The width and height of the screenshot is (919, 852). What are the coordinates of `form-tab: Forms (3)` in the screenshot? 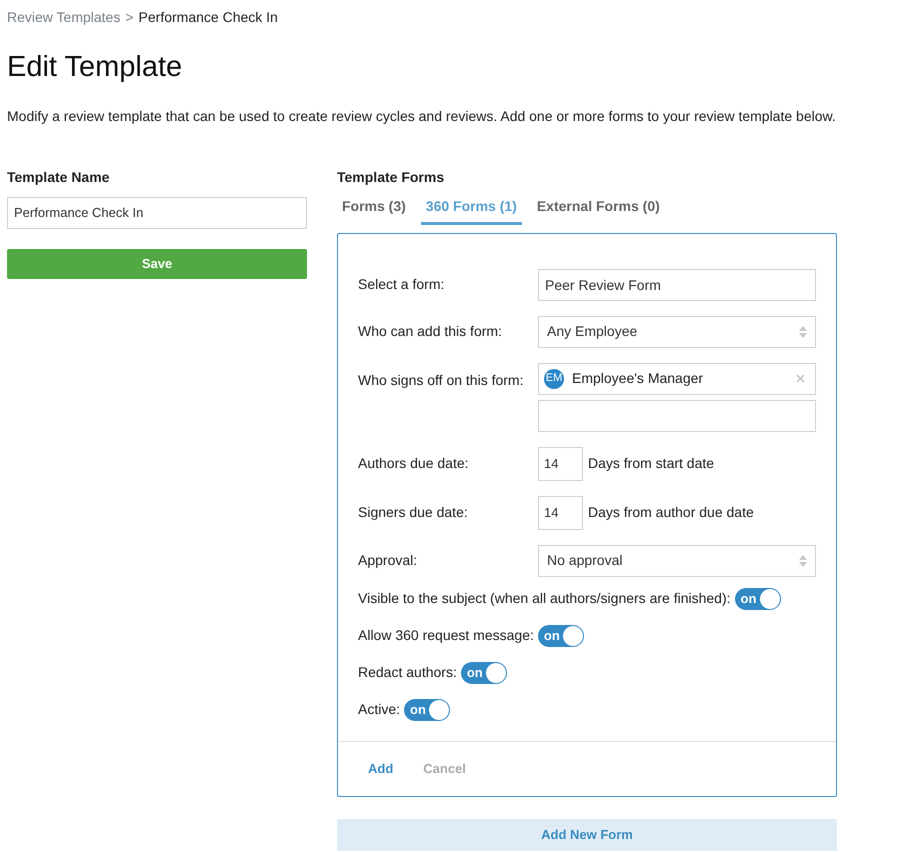 It's located at (374, 210).